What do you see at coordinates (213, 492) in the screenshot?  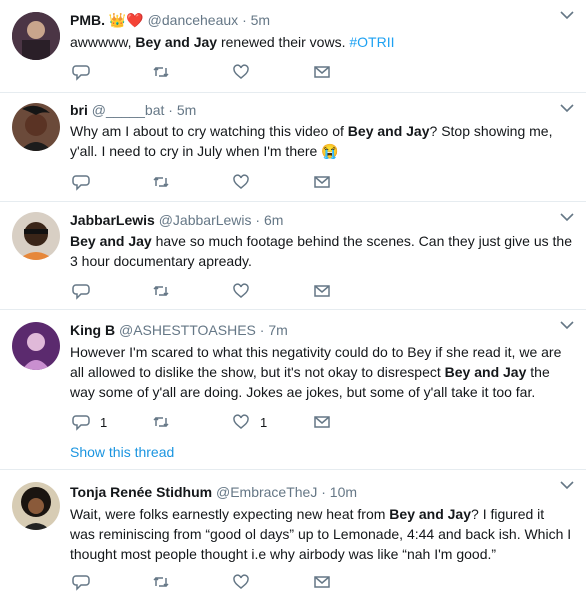 I see `tweet-header: Tonja Renée Stidhum @EmbraceTheJ · 10m` at bounding box center [213, 492].